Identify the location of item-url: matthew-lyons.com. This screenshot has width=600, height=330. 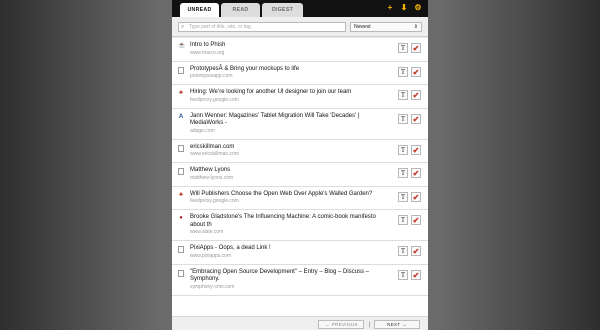
(212, 177).